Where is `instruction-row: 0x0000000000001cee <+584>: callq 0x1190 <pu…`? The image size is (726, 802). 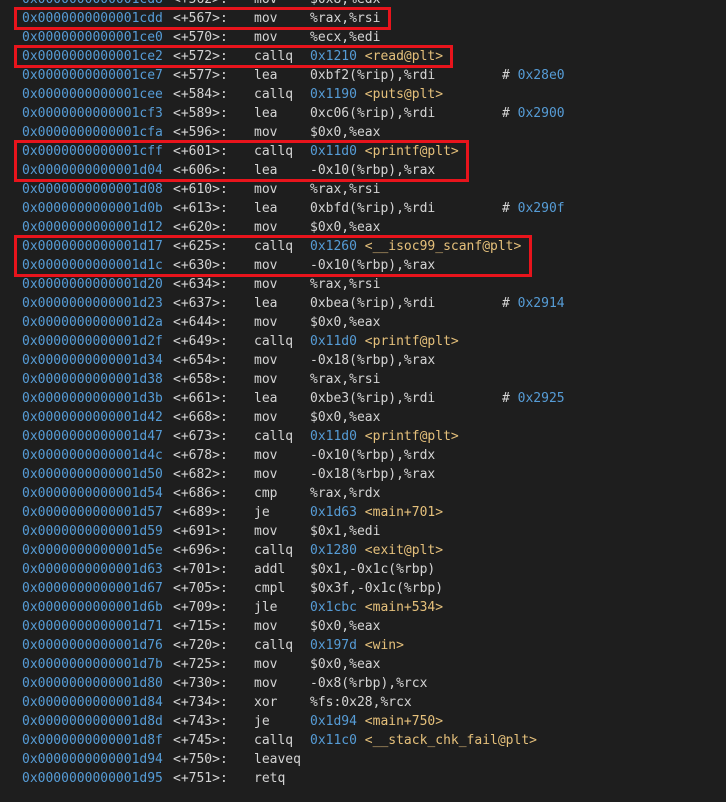
instruction-row: 0x0000000000001cee <+584>: callq 0x1190 <pu… is located at coordinates (363, 94).